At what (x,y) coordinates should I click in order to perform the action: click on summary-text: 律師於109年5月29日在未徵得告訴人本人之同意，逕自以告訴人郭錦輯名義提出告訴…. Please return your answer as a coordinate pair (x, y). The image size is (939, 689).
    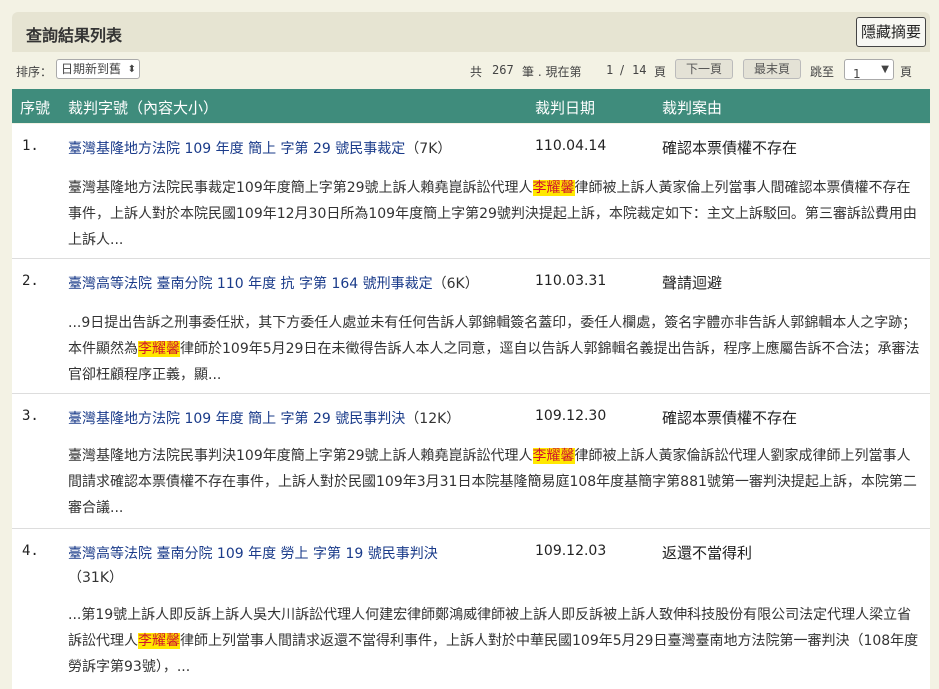
    Looking at the image, I should click on (494, 362).